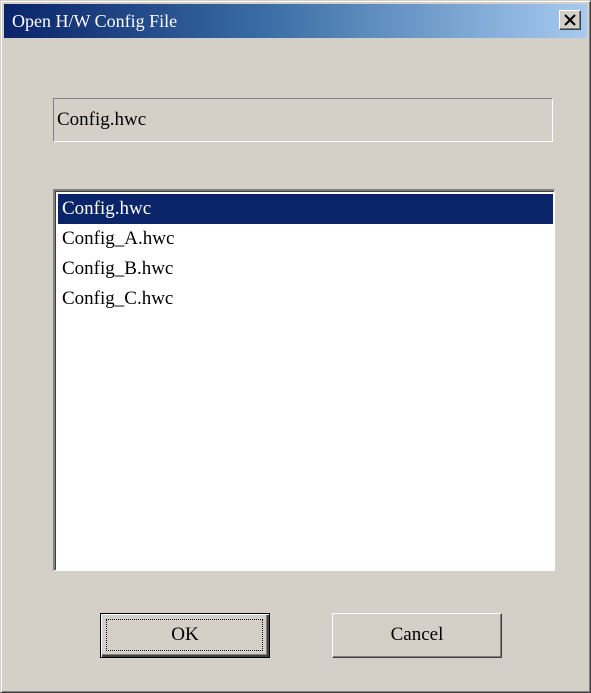 Image resolution: width=591 pixels, height=693 pixels. I want to click on list-item: Config_A.hwc, so click(305, 239).